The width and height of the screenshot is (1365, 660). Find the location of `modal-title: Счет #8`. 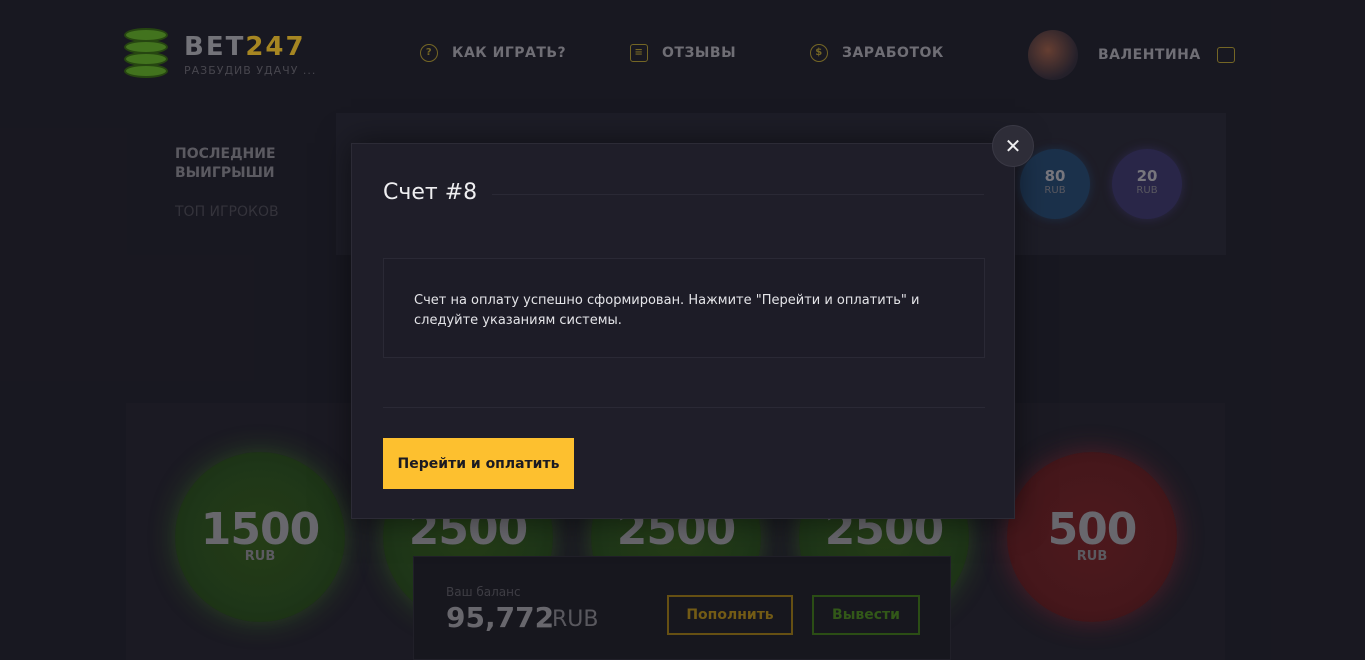

modal-title: Счет #8 is located at coordinates (430, 192).